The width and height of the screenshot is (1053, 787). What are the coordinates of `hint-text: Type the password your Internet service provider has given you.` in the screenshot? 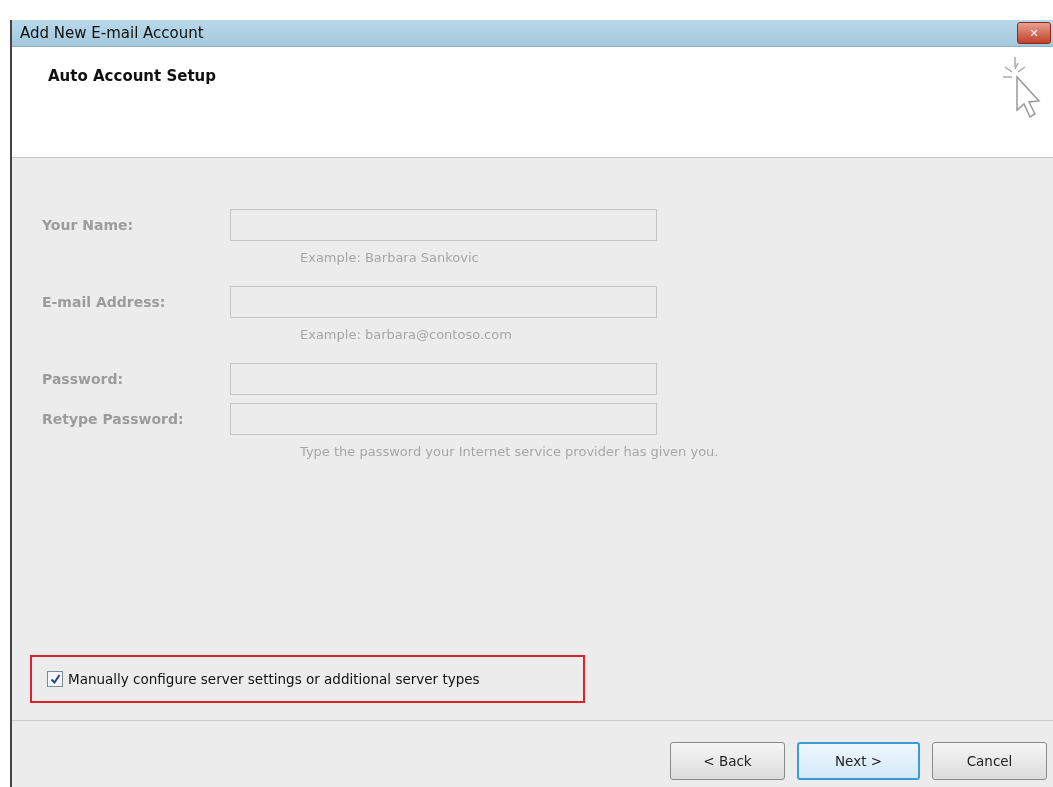 It's located at (510, 451).